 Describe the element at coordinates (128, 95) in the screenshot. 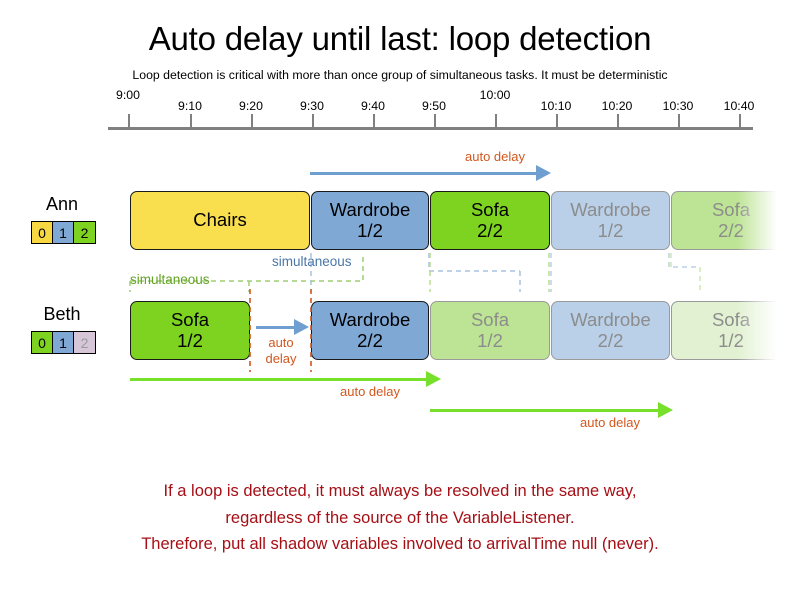

I see `axis-tick-label: 9:00` at that location.